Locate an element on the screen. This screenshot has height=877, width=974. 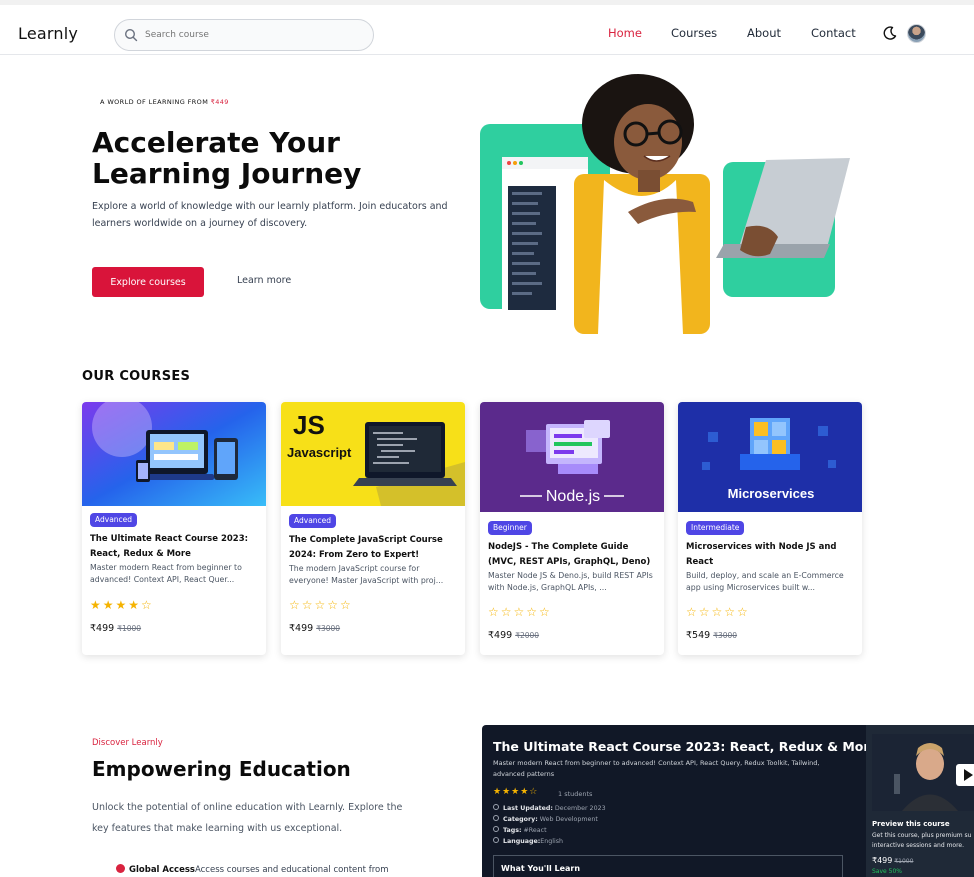
nav-courses: Courses is located at coordinates (694, 33).